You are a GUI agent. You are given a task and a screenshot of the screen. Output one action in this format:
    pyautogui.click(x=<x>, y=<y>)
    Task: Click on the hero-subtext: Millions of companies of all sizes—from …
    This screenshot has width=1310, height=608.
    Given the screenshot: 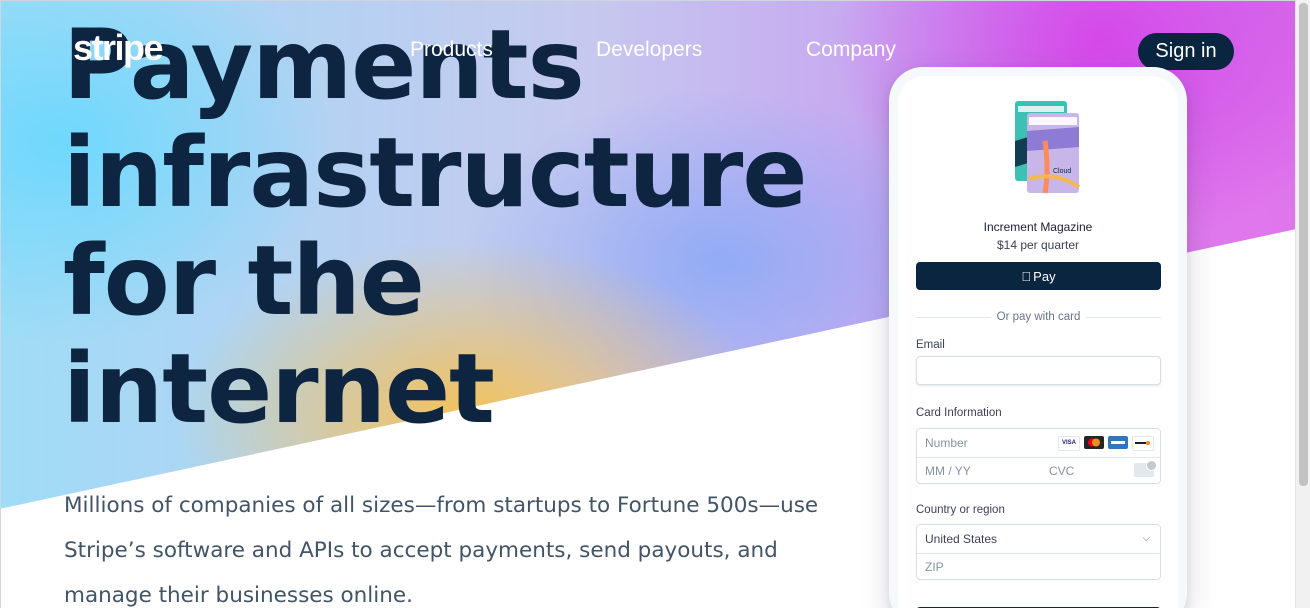 What is the action you would take?
    pyautogui.click(x=441, y=550)
    